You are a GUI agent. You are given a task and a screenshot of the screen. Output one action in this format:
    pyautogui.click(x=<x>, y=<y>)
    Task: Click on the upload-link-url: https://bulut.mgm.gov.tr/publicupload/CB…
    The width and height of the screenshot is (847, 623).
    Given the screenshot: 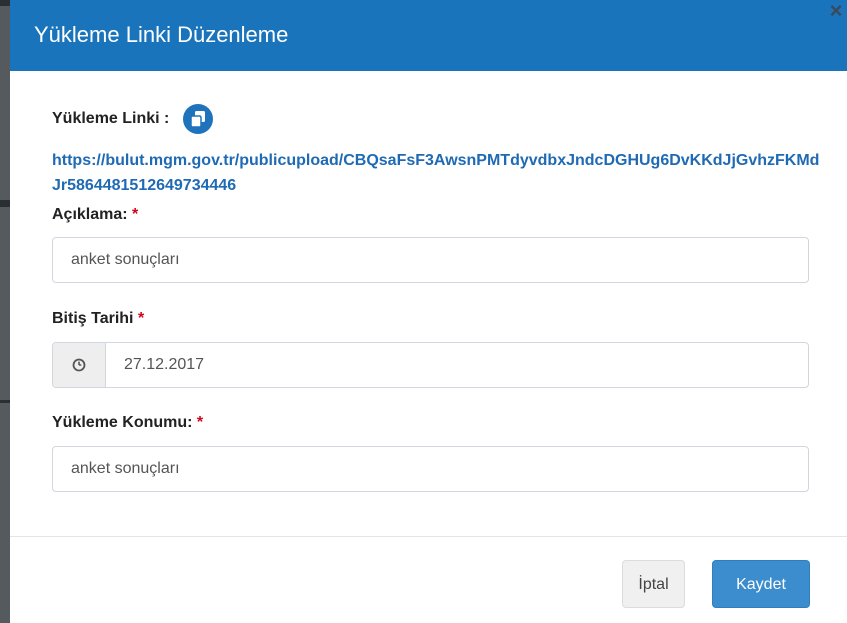 What is the action you would take?
    pyautogui.click(x=437, y=173)
    